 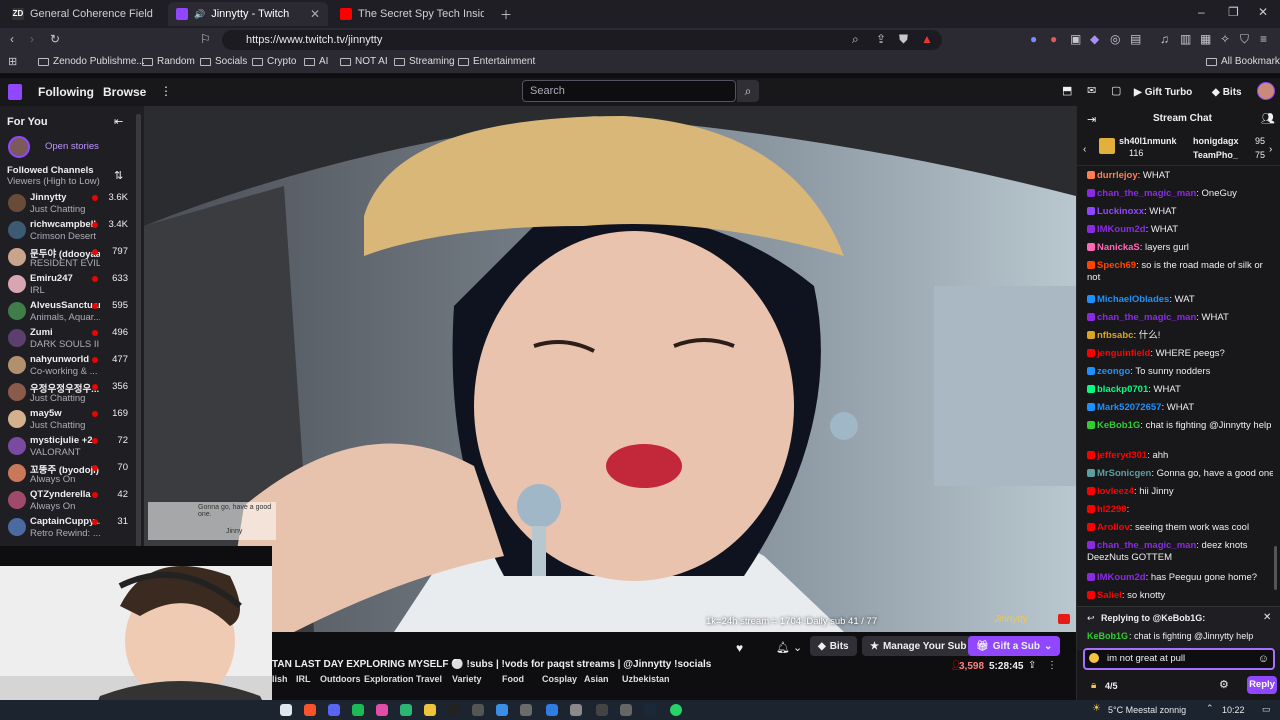 I want to click on extension-icon: ▣, so click(x=1075, y=39).